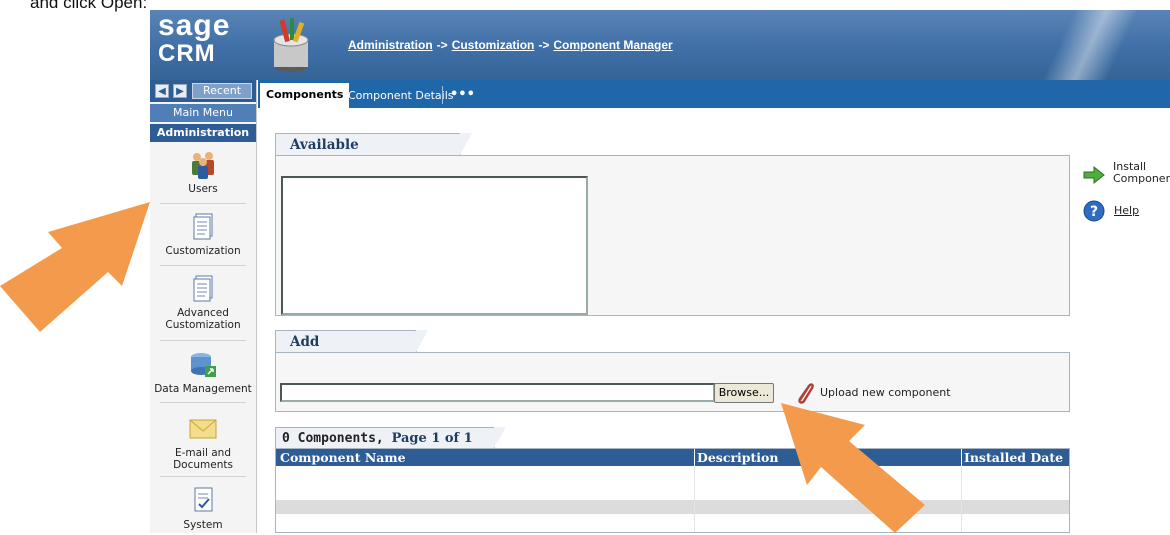 The height and width of the screenshot is (535, 1170). I want to click on sidebar-item-users: Users, so click(203, 172).